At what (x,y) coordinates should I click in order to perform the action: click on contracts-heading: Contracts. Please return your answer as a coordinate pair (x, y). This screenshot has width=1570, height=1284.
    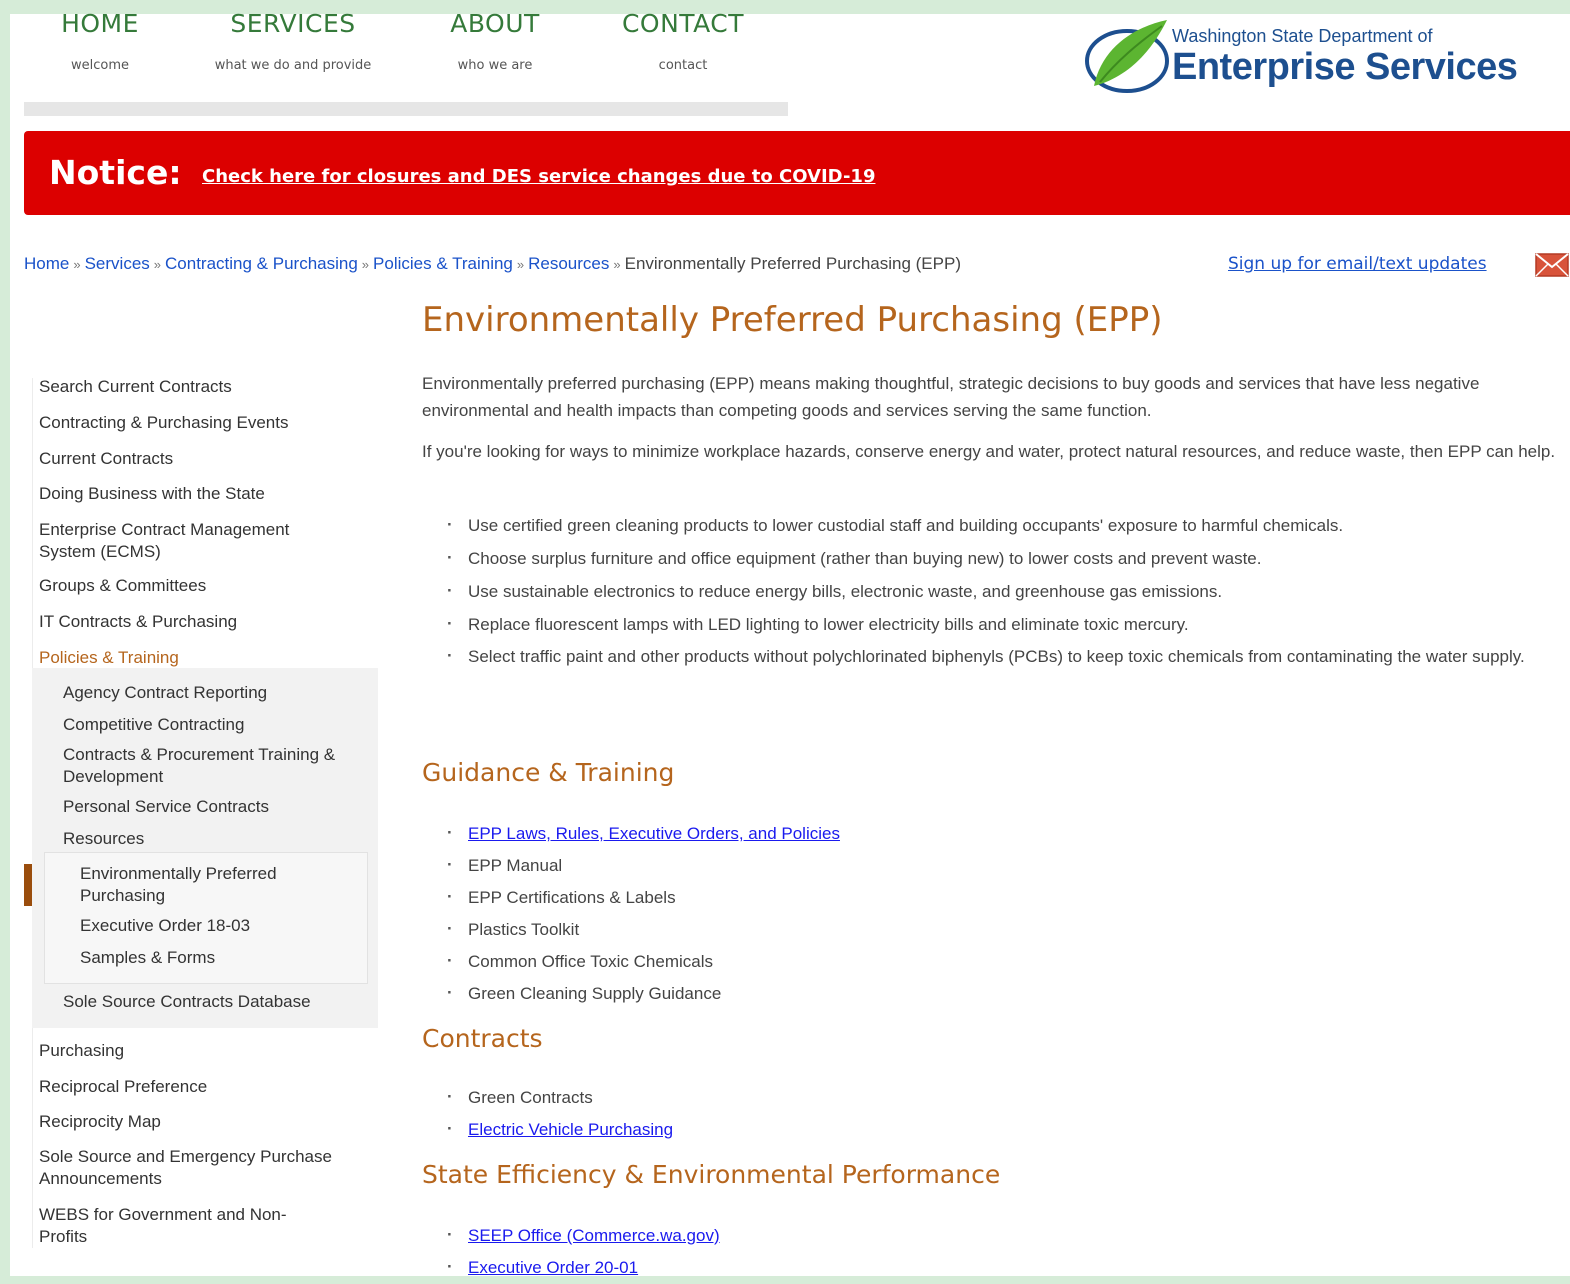
    Looking at the image, I should click on (482, 1038).